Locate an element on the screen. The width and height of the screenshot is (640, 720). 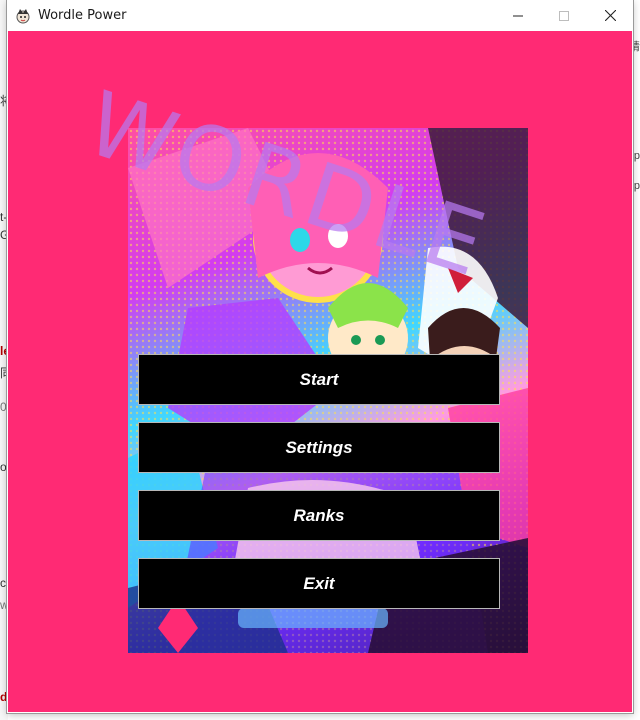
window-controls is located at coordinates (564, 15).